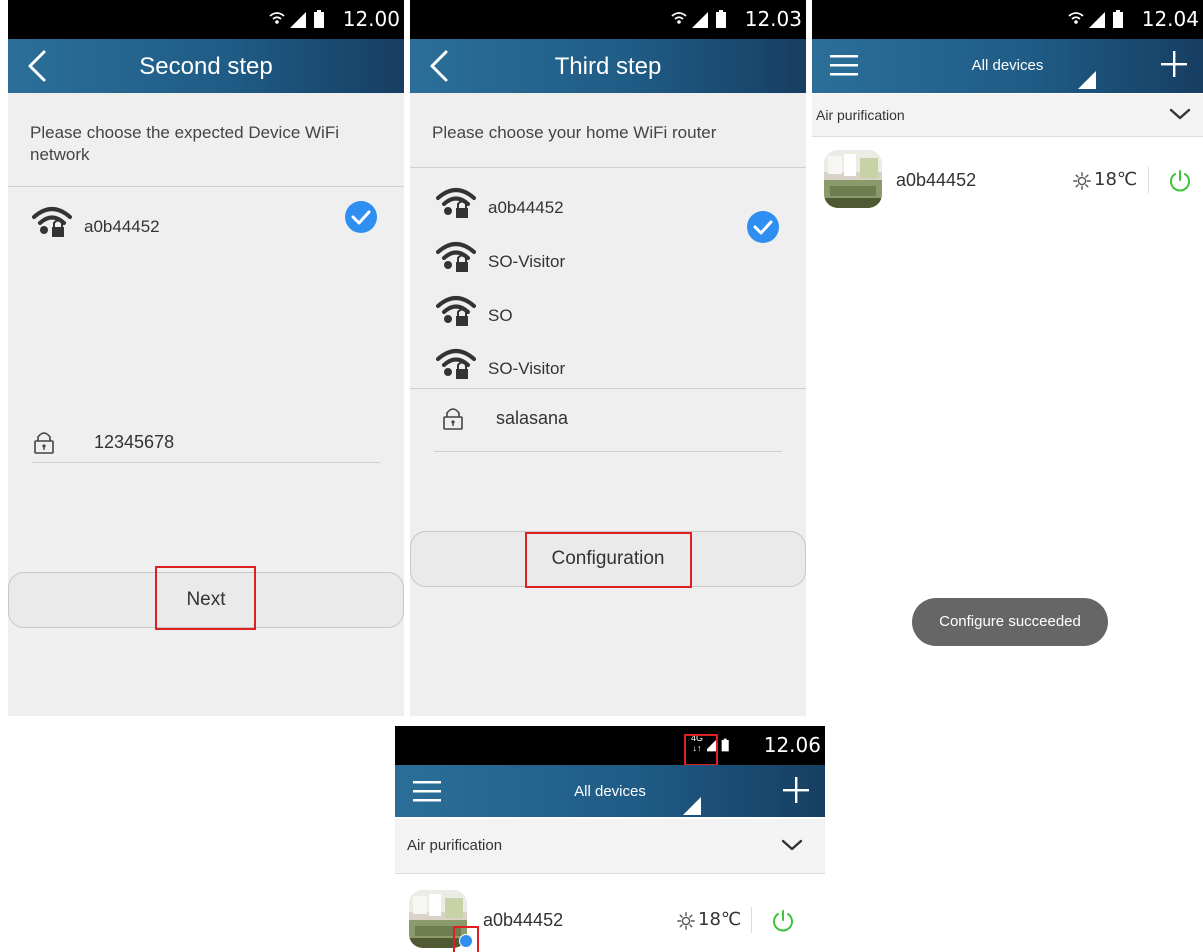 Image resolution: width=1203 pixels, height=952 pixels. Describe the element at coordinates (206, 19) in the screenshot. I see `status-bar: 12.00` at that location.